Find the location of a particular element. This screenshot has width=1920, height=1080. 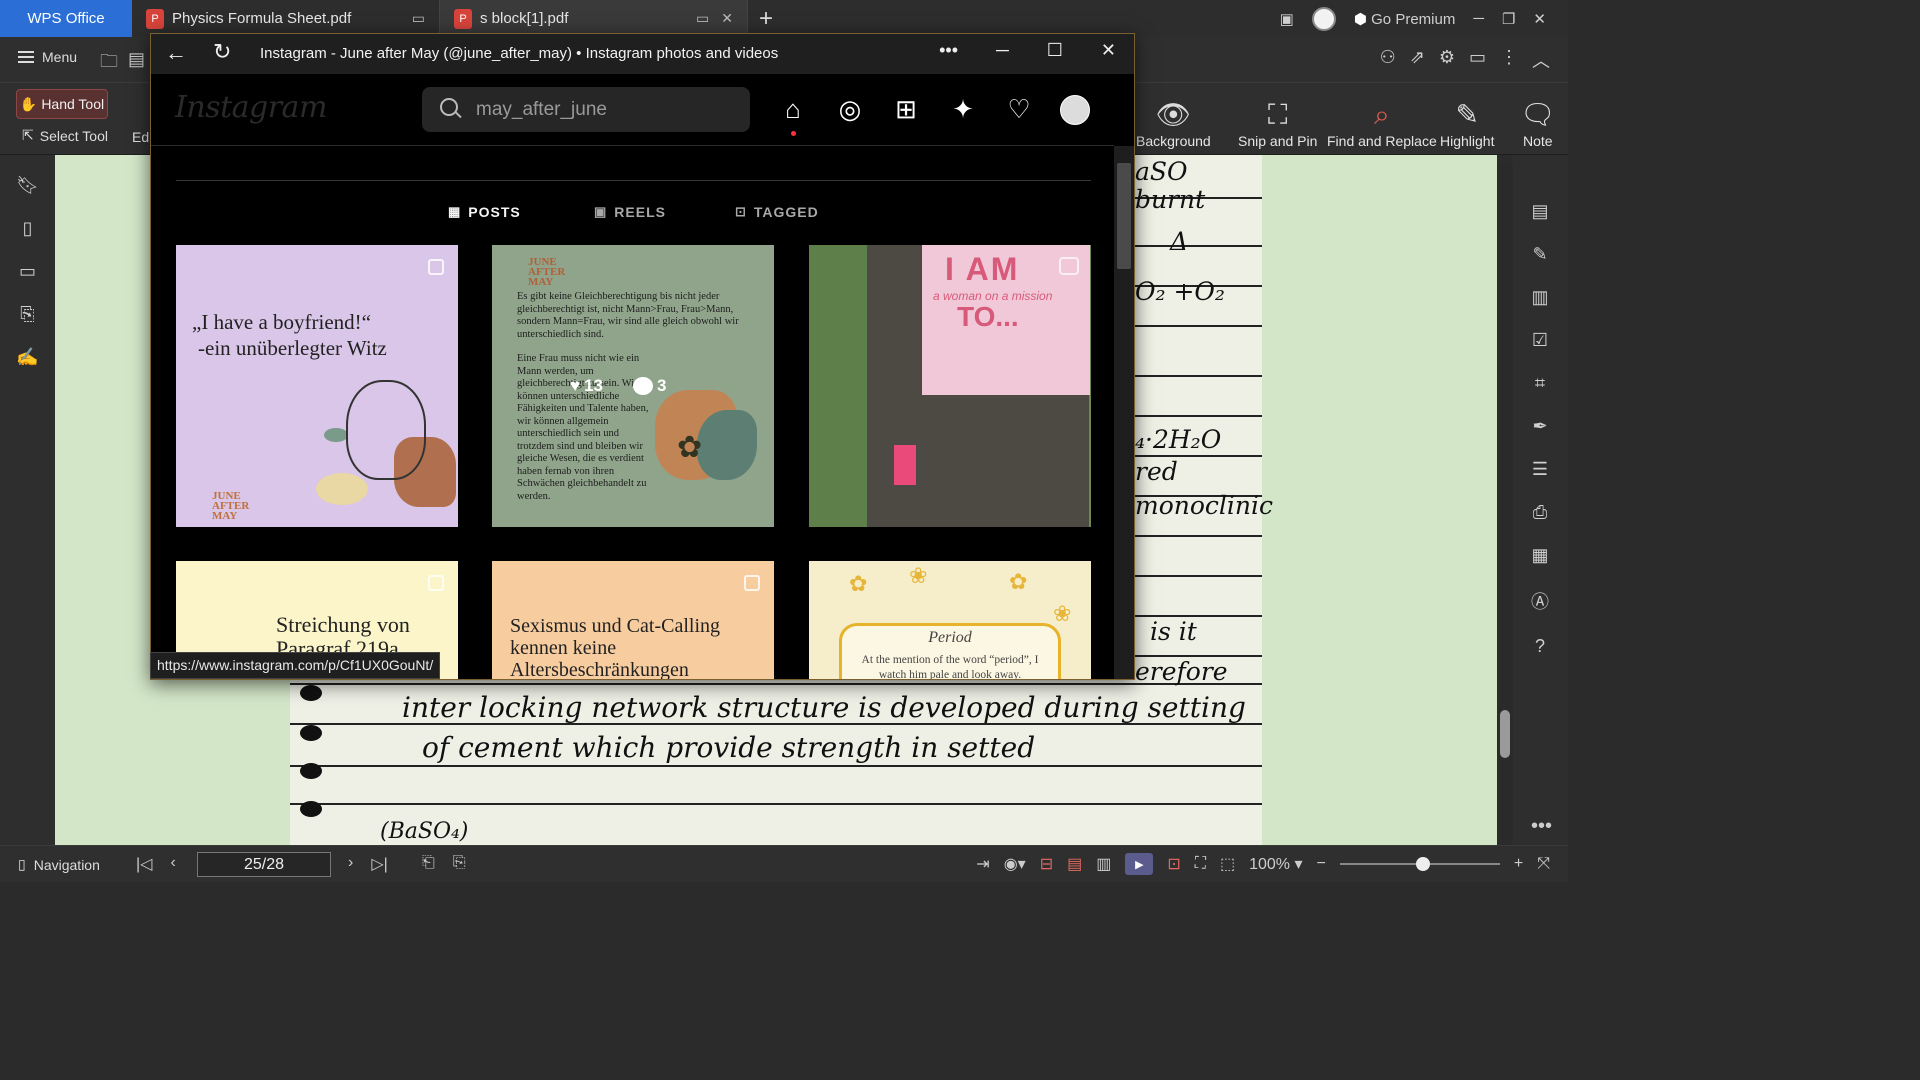

back-arrow-icon: ← is located at coordinates (176, 53).